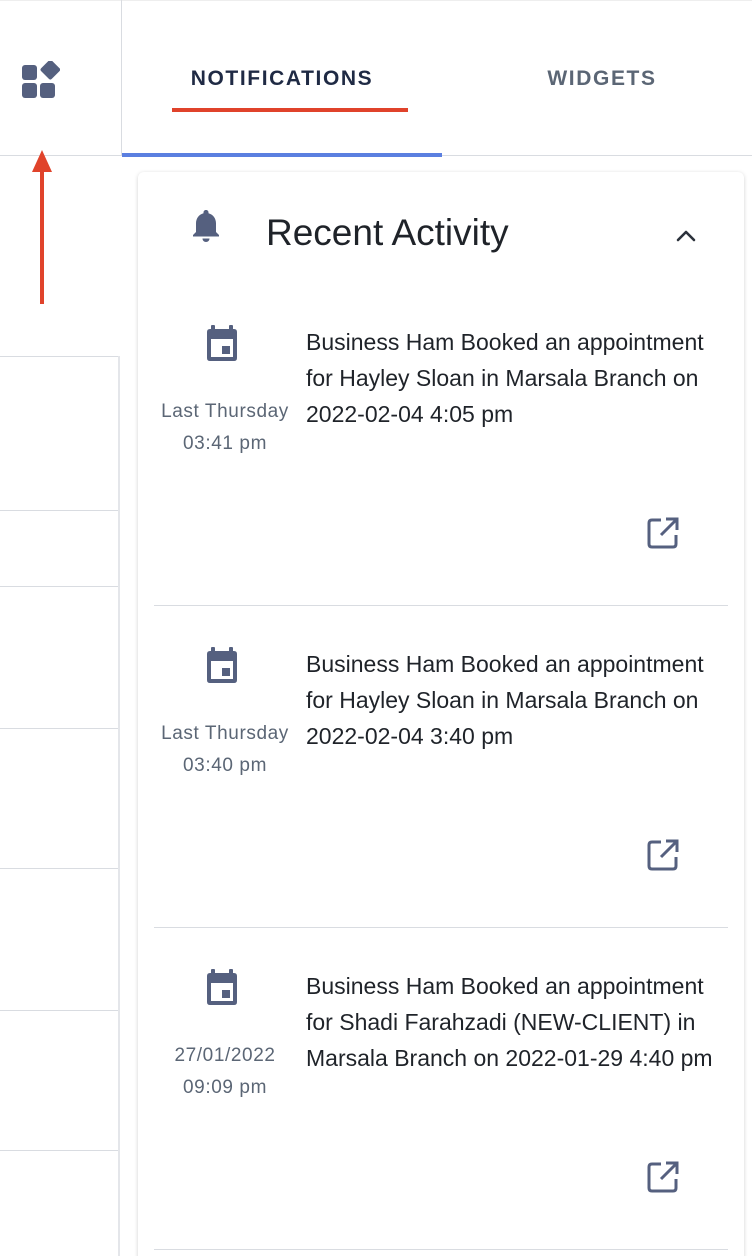 This screenshot has height=1256, width=752. Describe the element at coordinates (282, 155) in the screenshot. I see `active-tab-indicator` at that location.